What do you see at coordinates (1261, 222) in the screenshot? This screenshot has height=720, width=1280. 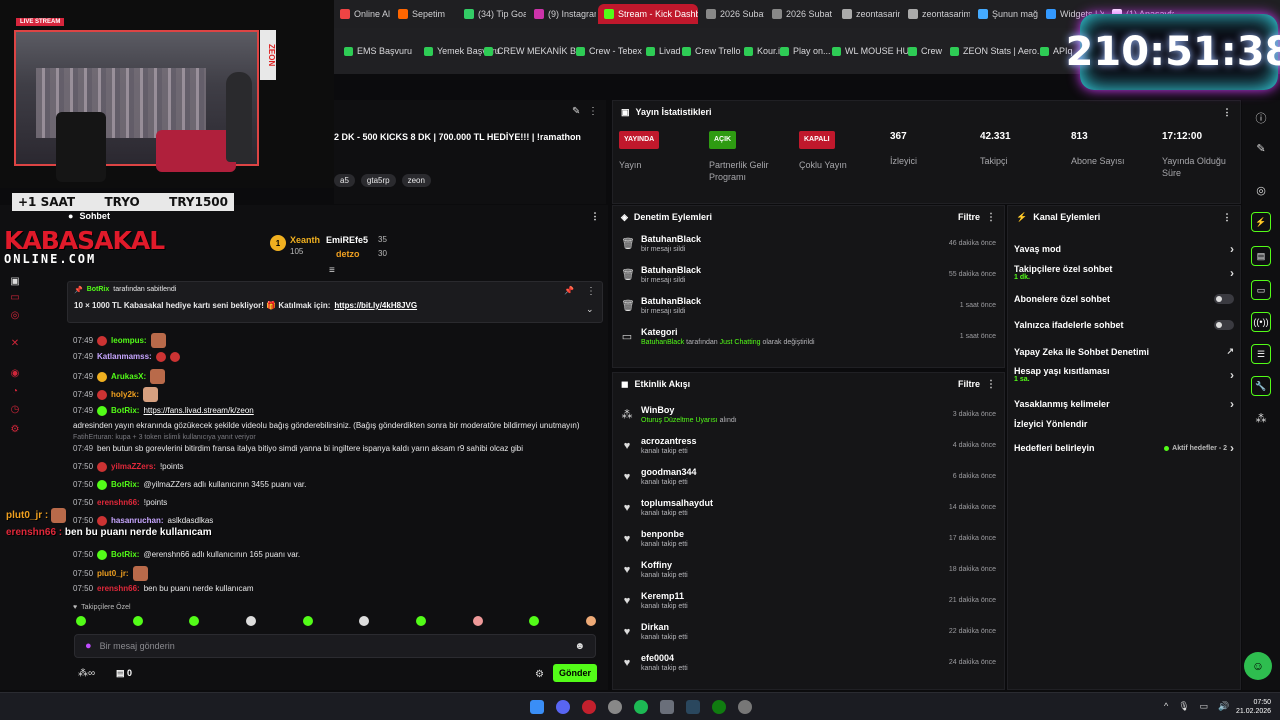 I see `lightning-button: ⚡` at bounding box center [1261, 222].